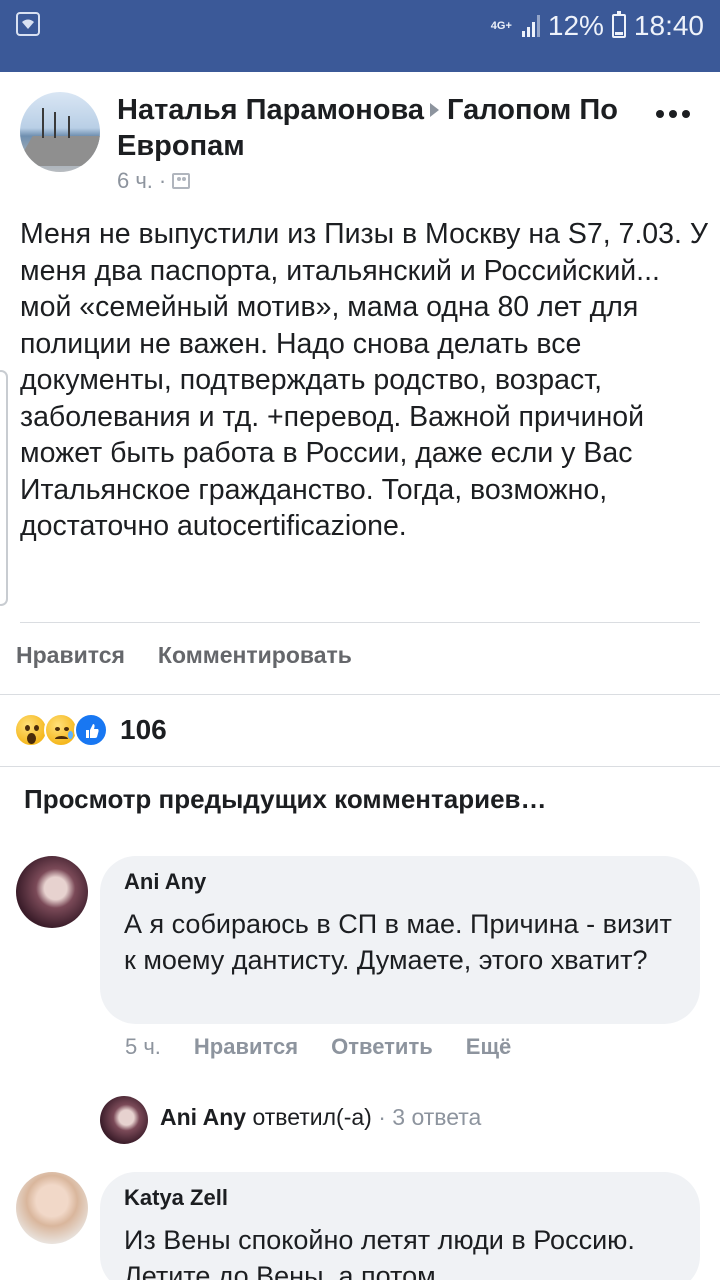 The height and width of the screenshot is (1280, 720). I want to click on group-icon, so click(181, 181).